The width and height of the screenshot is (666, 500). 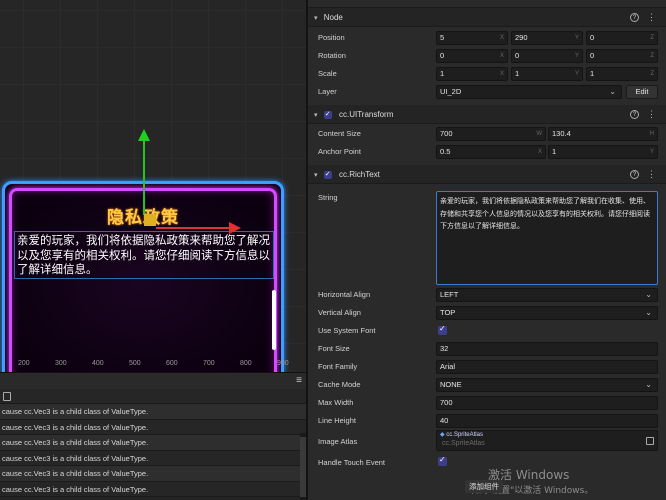 I want to click on gizmo-y-axis, so click(x=144, y=177).